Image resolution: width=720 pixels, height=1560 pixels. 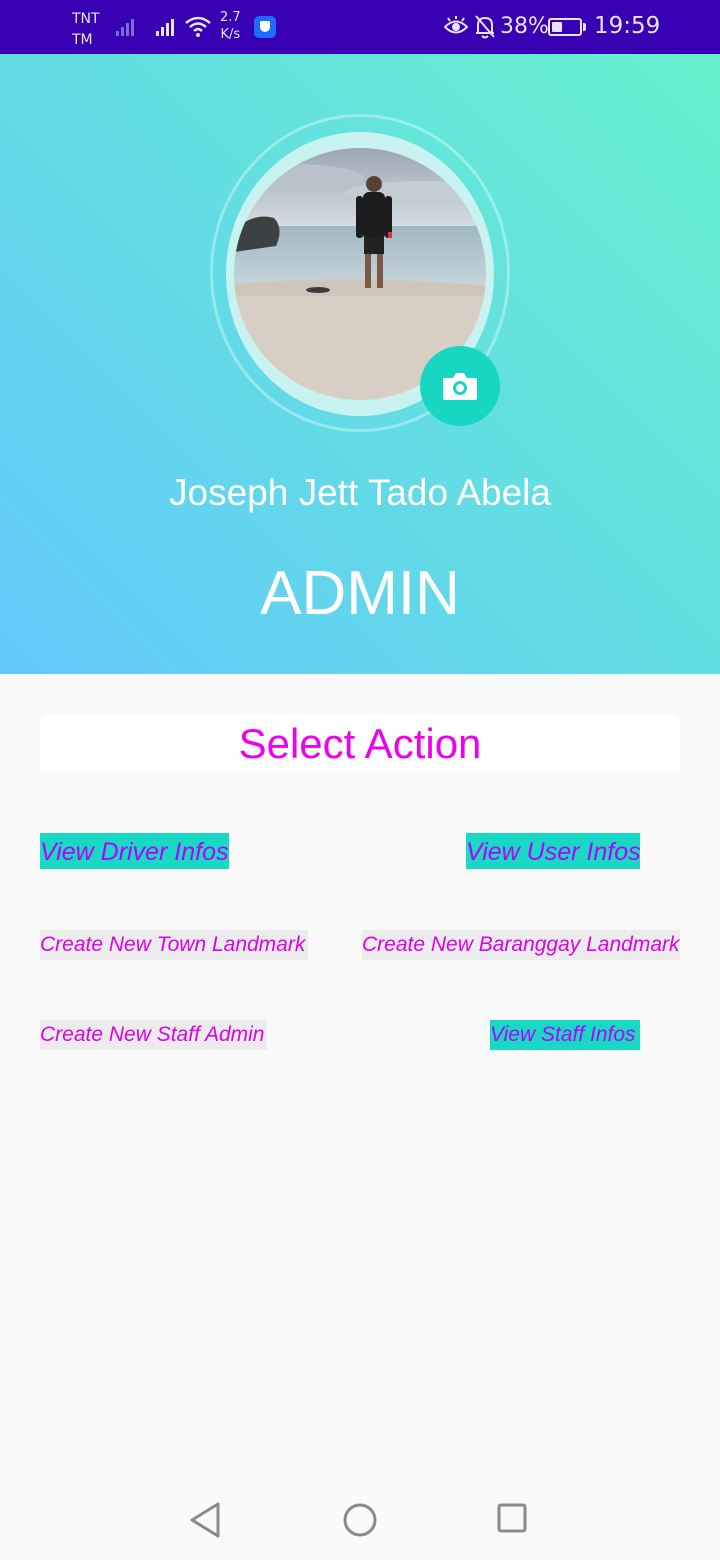 What do you see at coordinates (360, 593) in the screenshot?
I see `user-role: ADMIN` at bounding box center [360, 593].